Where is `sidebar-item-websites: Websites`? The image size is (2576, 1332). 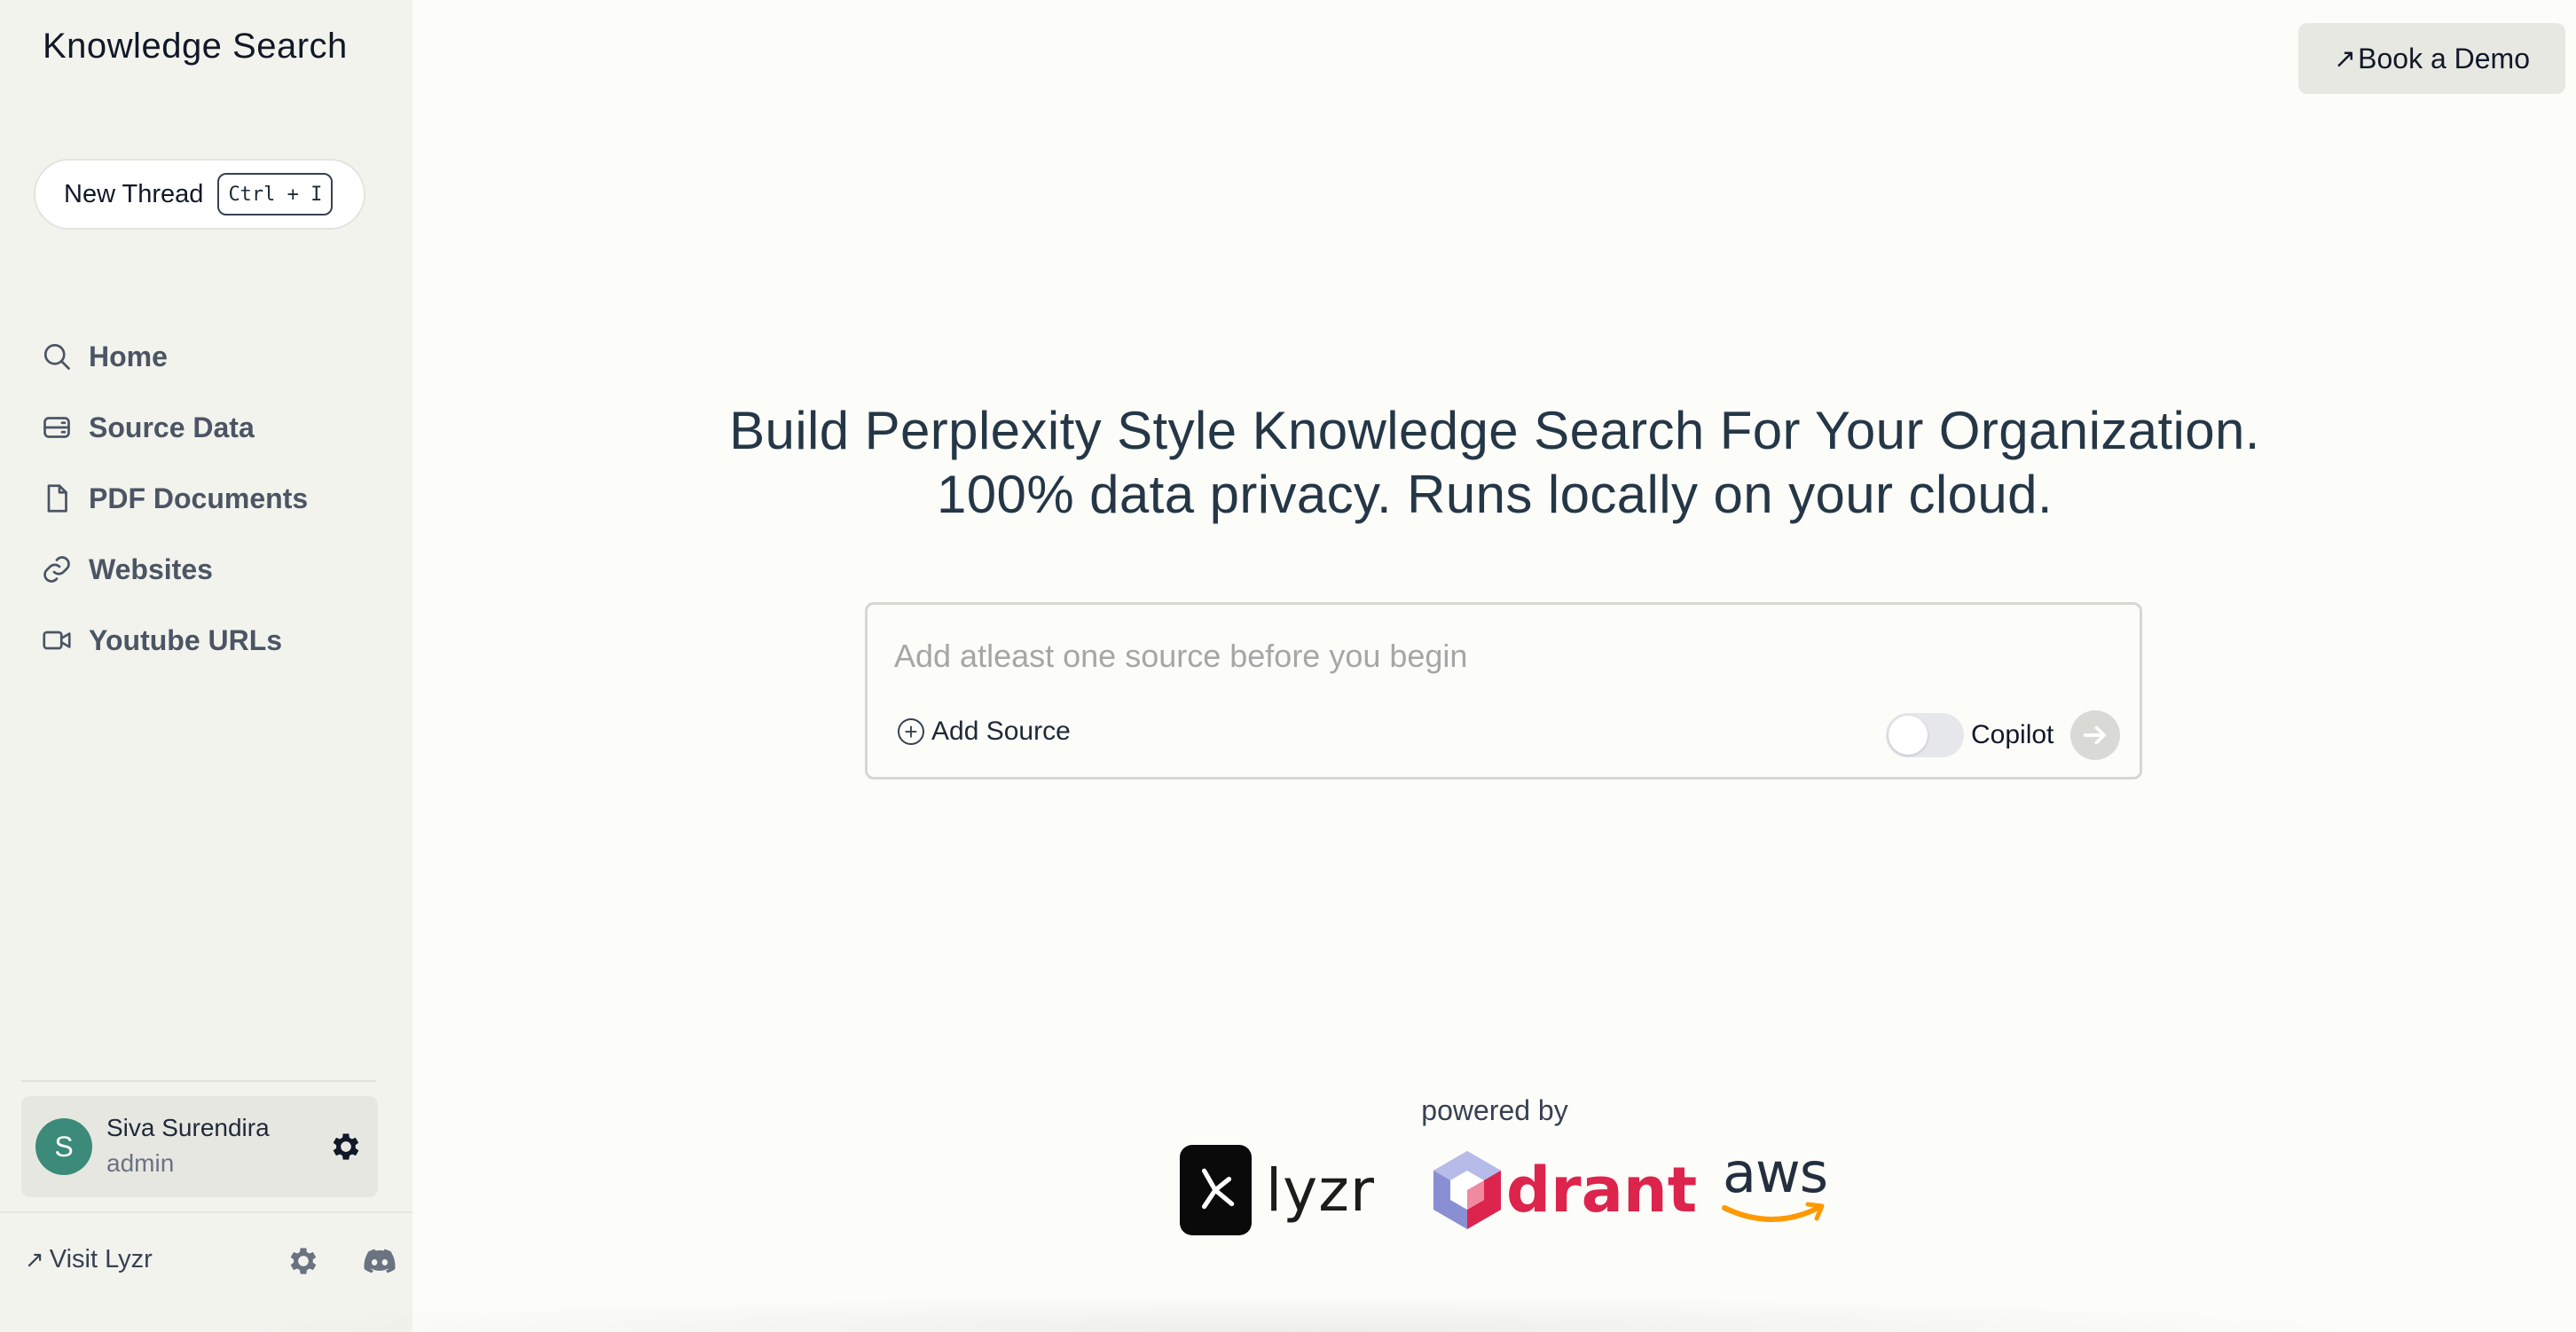
sidebar-item-websites: Websites is located at coordinates (173, 569).